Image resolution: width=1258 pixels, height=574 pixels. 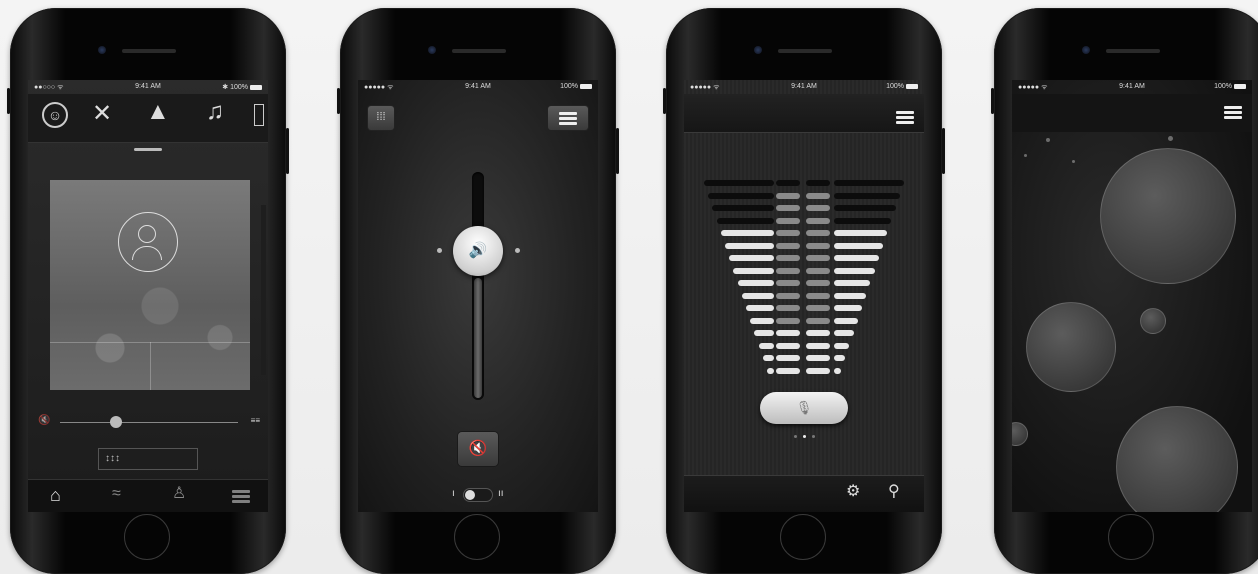 I want to click on volume-knob, so click(x=116, y=422).